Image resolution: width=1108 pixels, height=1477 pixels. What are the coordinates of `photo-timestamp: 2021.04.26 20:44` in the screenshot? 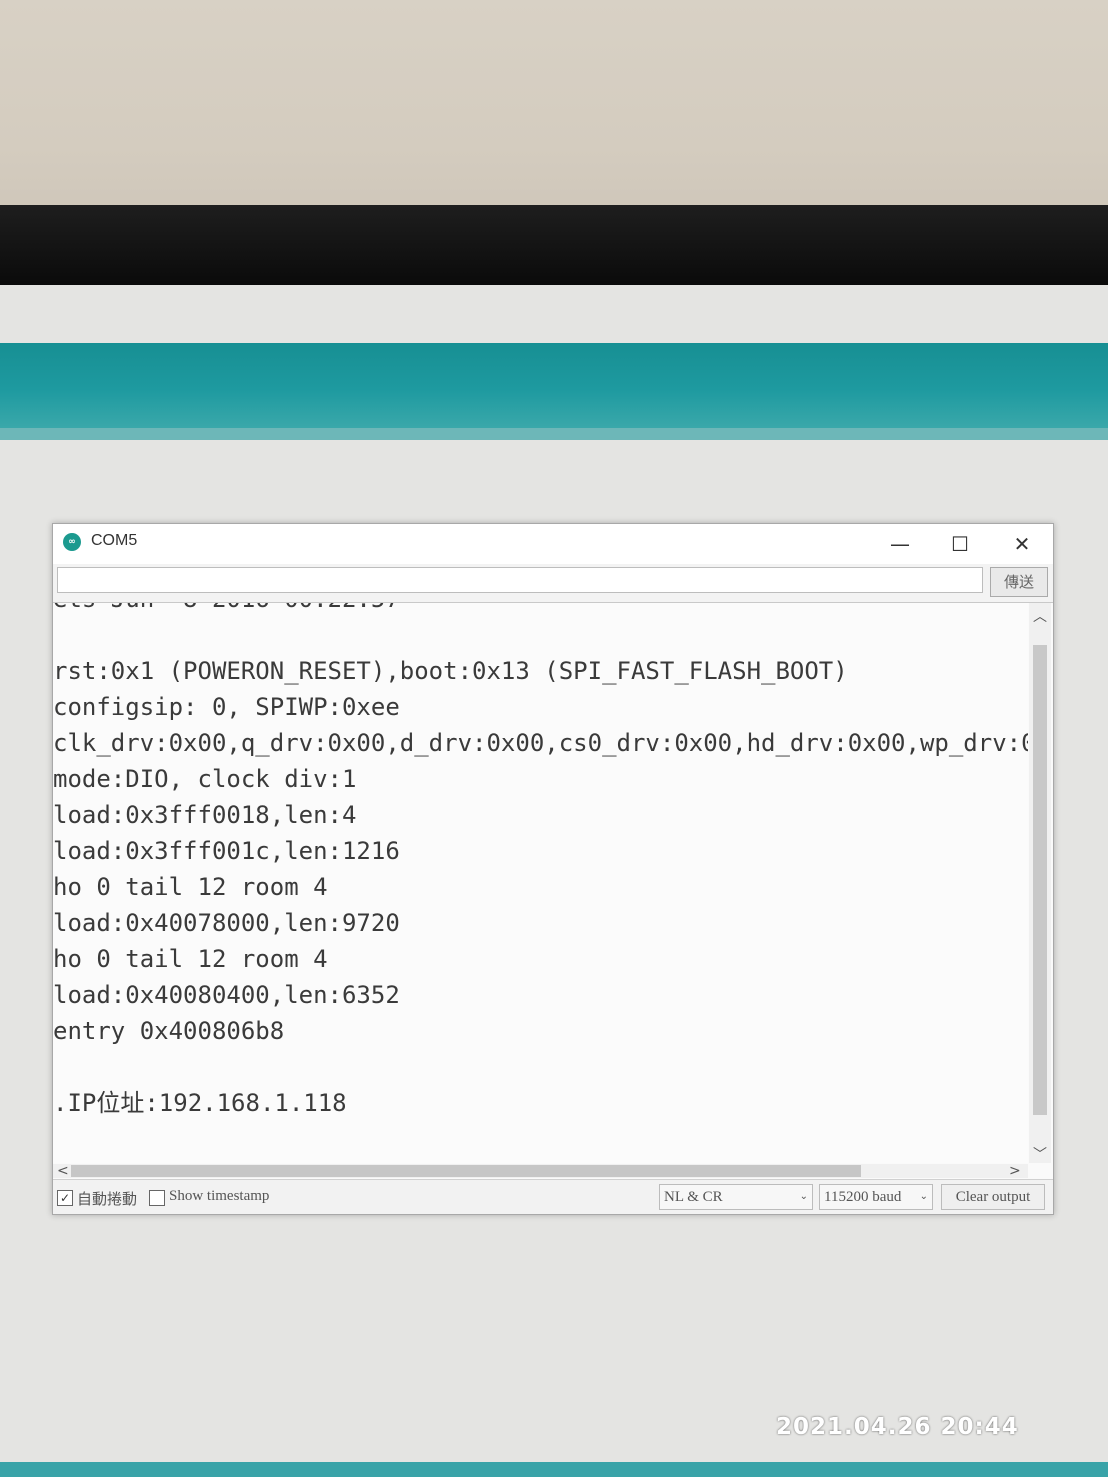 It's located at (897, 1427).